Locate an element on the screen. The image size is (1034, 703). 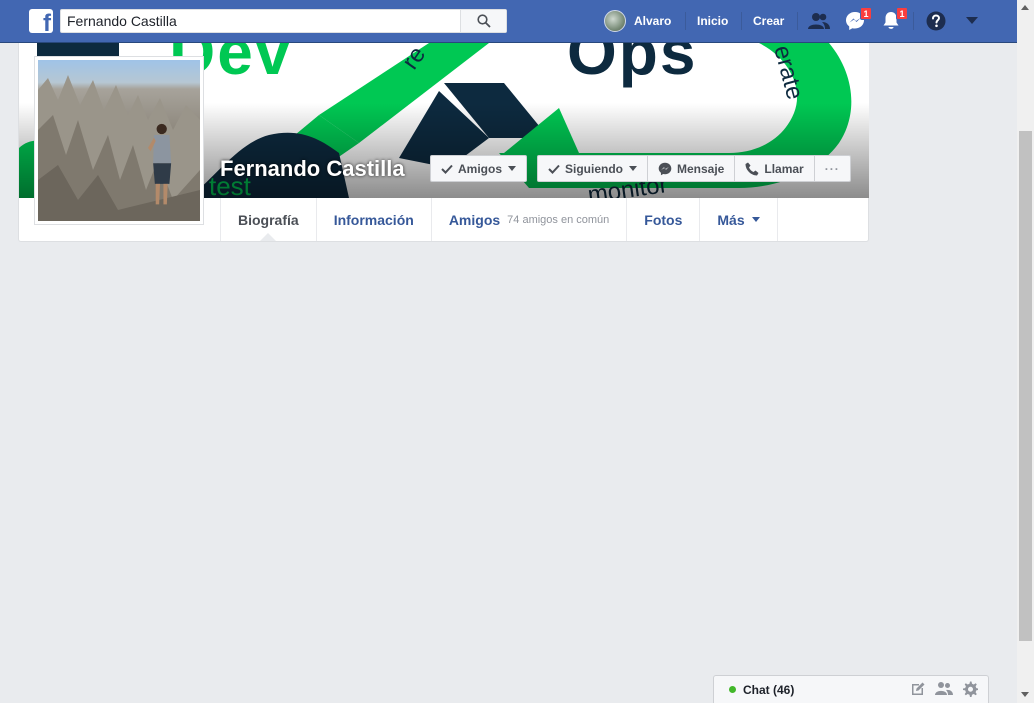
notifications-badge: 1 is located at coordinates (902, 13).